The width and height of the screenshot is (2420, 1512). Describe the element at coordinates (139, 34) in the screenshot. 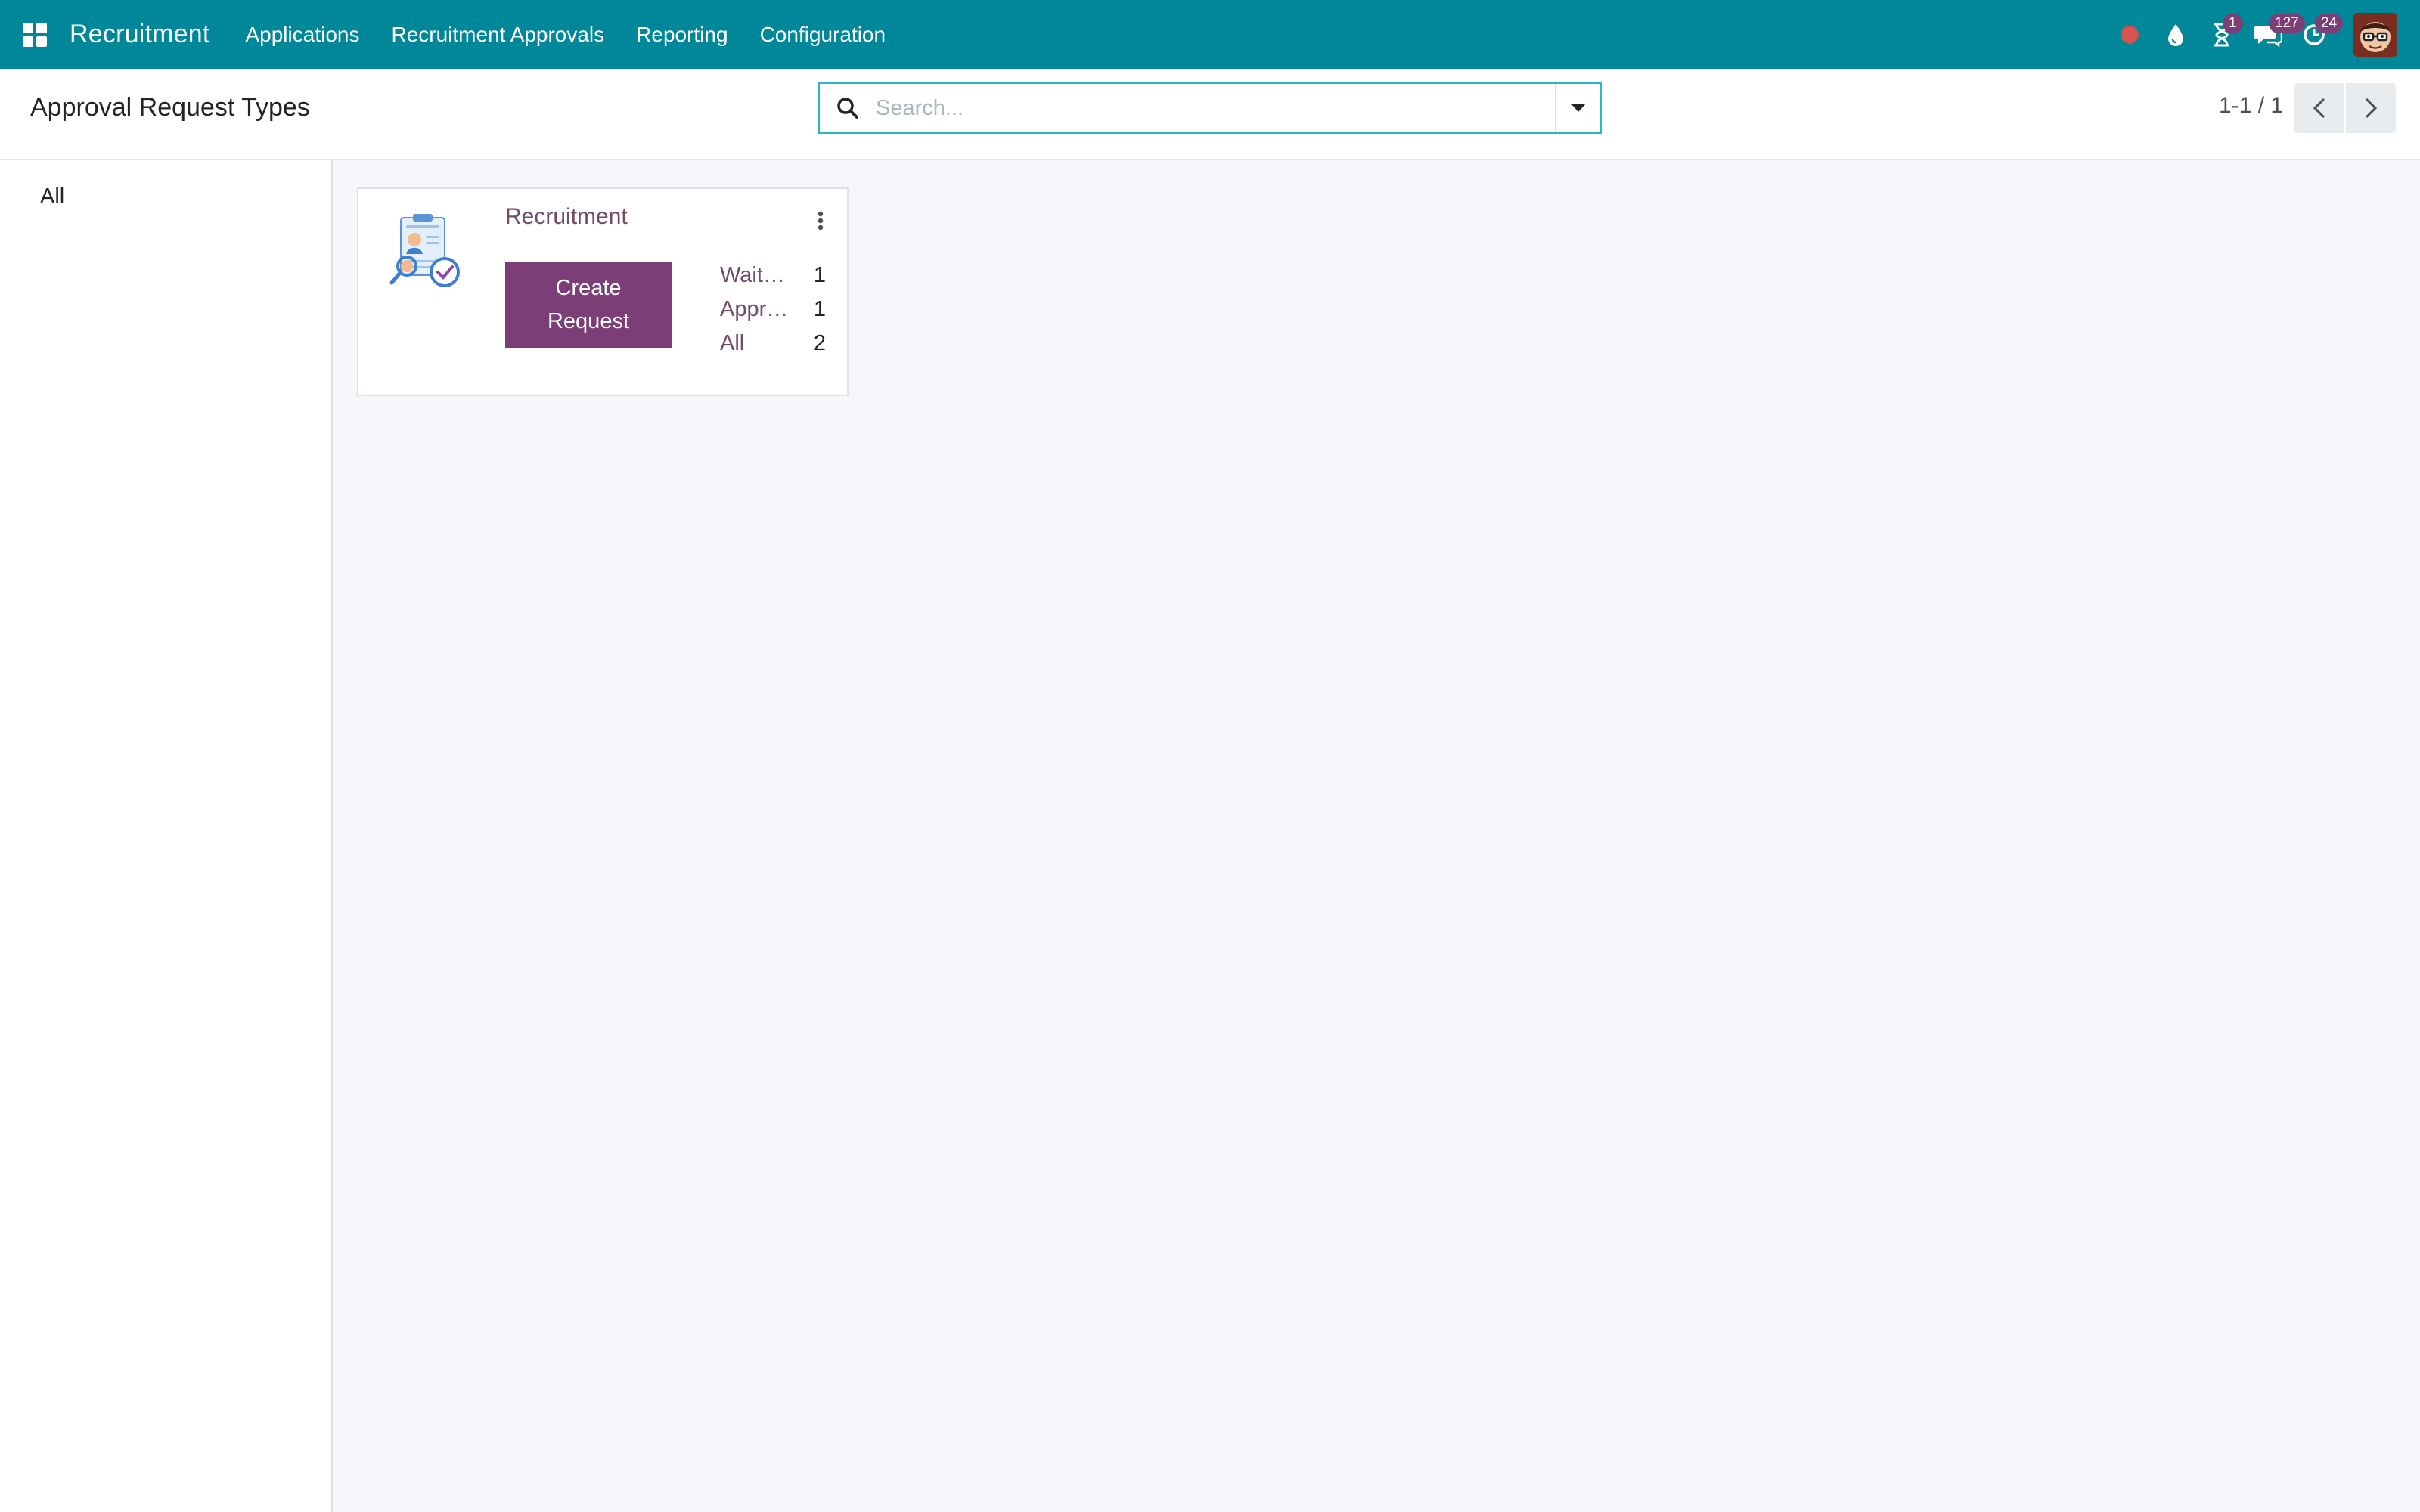

I see `app-brand: Recruitment` at that location.